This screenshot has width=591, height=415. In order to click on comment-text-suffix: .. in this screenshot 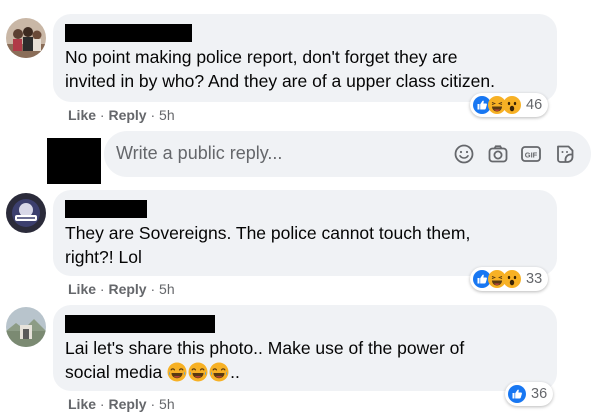, I will do `click(235, 372)`.